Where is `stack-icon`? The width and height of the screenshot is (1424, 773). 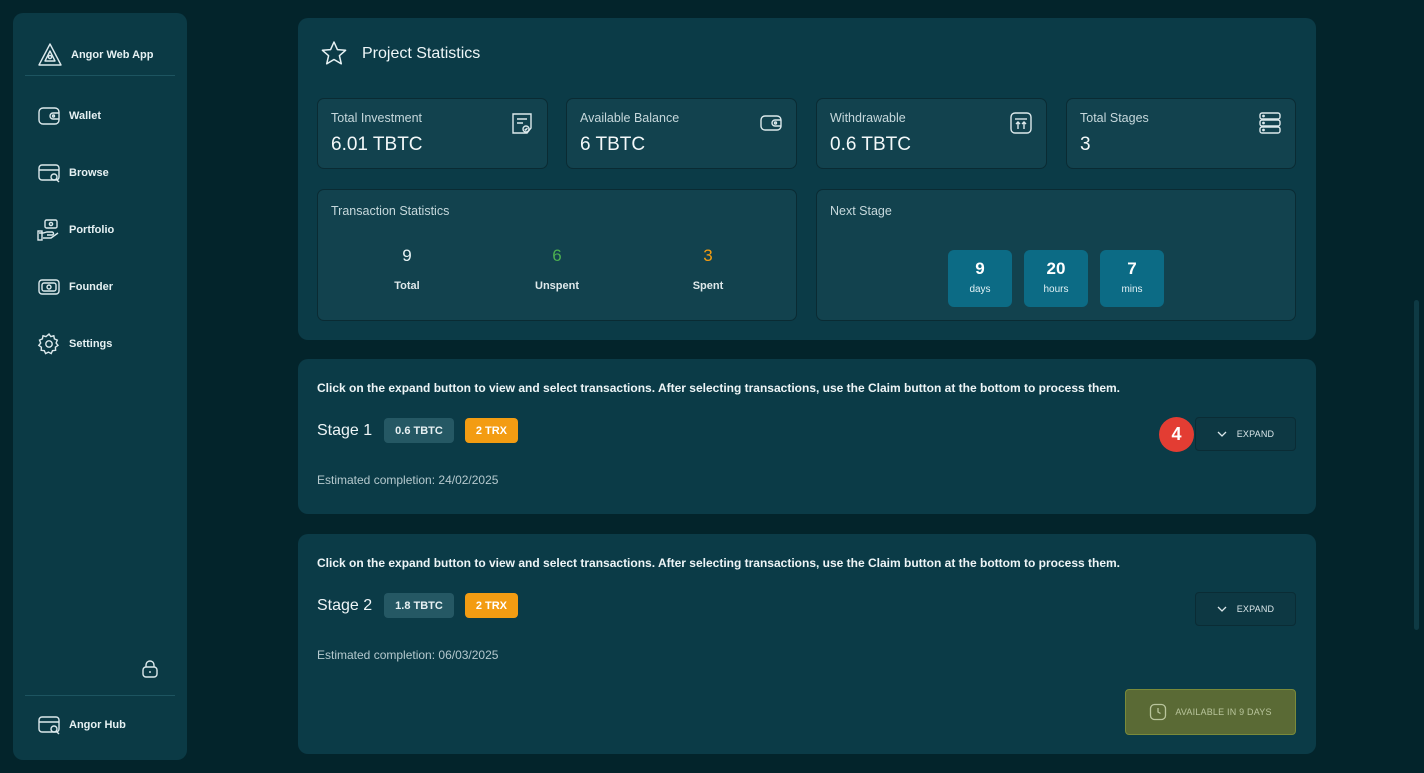
stack-icon is located at coordinates (1270, 123).